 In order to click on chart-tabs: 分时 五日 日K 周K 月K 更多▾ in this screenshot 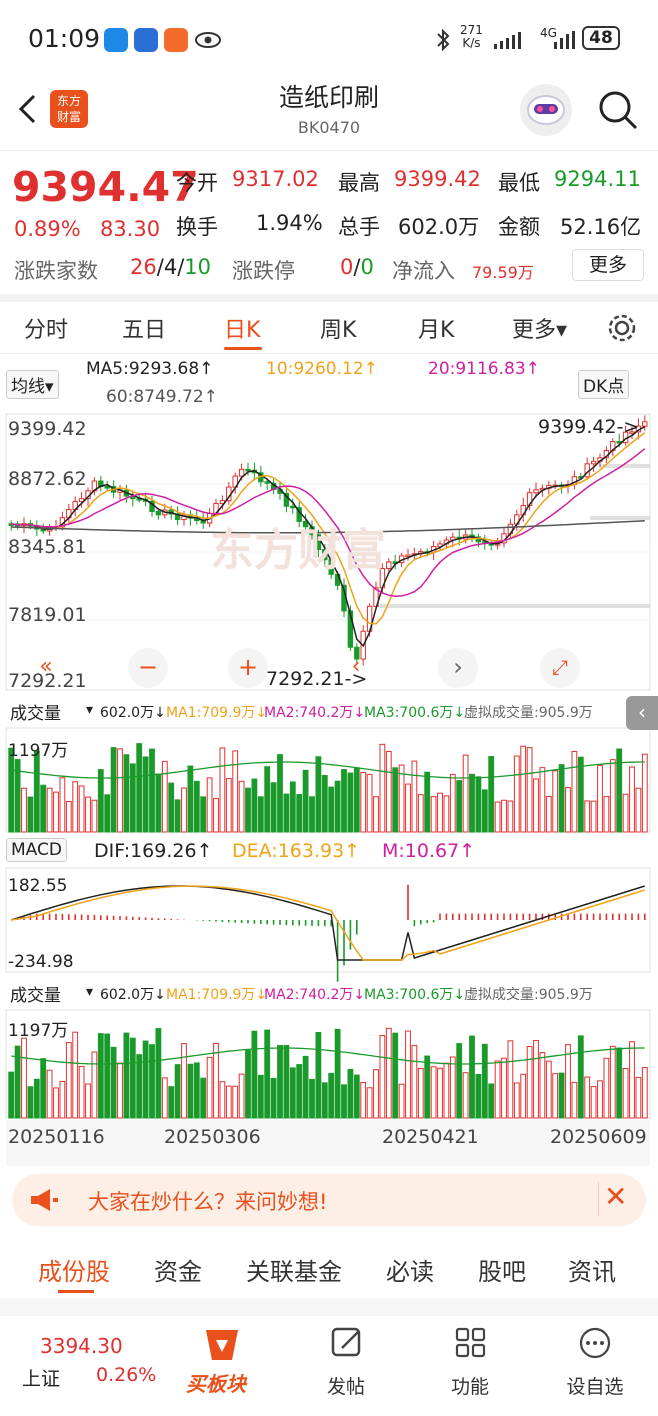, I will do `click(329, 328)`.